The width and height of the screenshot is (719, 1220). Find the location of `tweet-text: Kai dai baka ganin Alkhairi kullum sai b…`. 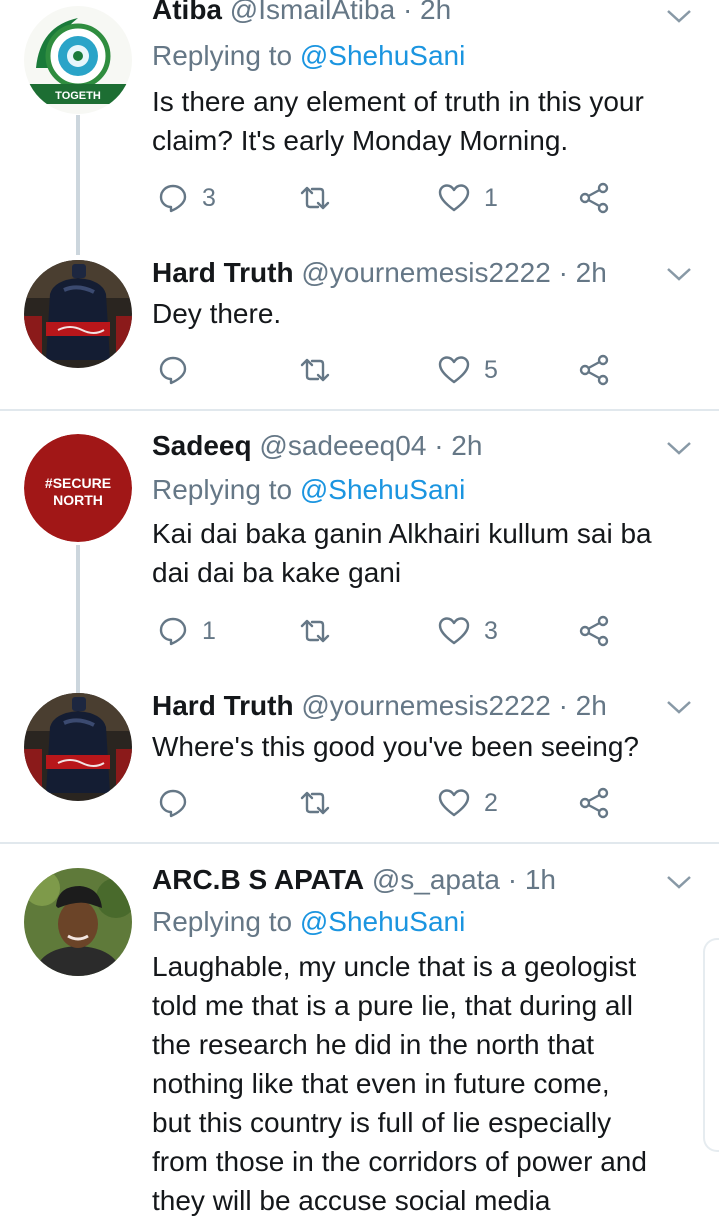

tweet-text: Kai dai baka ganin Alkhairi kullum sai b… is located at coordinates (402, 553).